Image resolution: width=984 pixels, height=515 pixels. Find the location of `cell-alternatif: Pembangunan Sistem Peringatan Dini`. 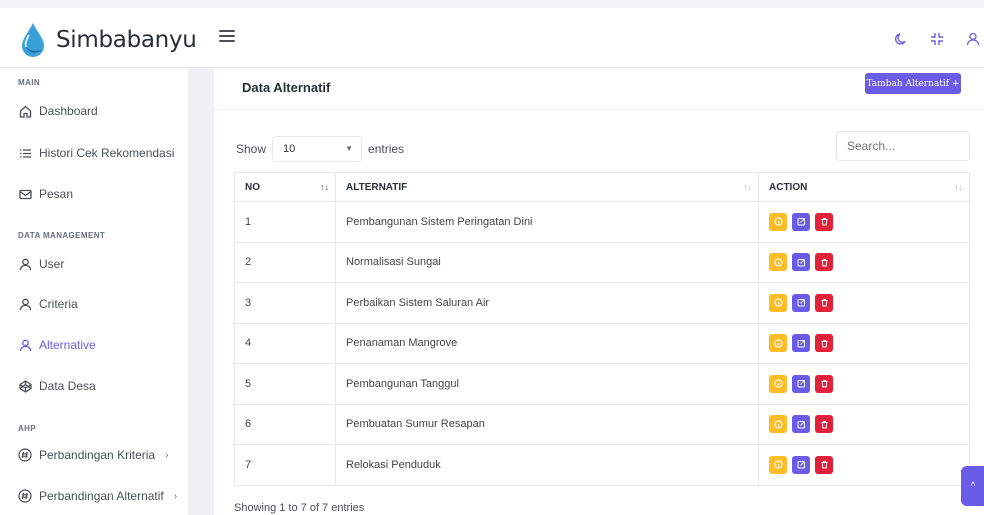

cell-alternatif: Pembangunan Sistem Peringatan Dini is located at coordinates (547, 222).